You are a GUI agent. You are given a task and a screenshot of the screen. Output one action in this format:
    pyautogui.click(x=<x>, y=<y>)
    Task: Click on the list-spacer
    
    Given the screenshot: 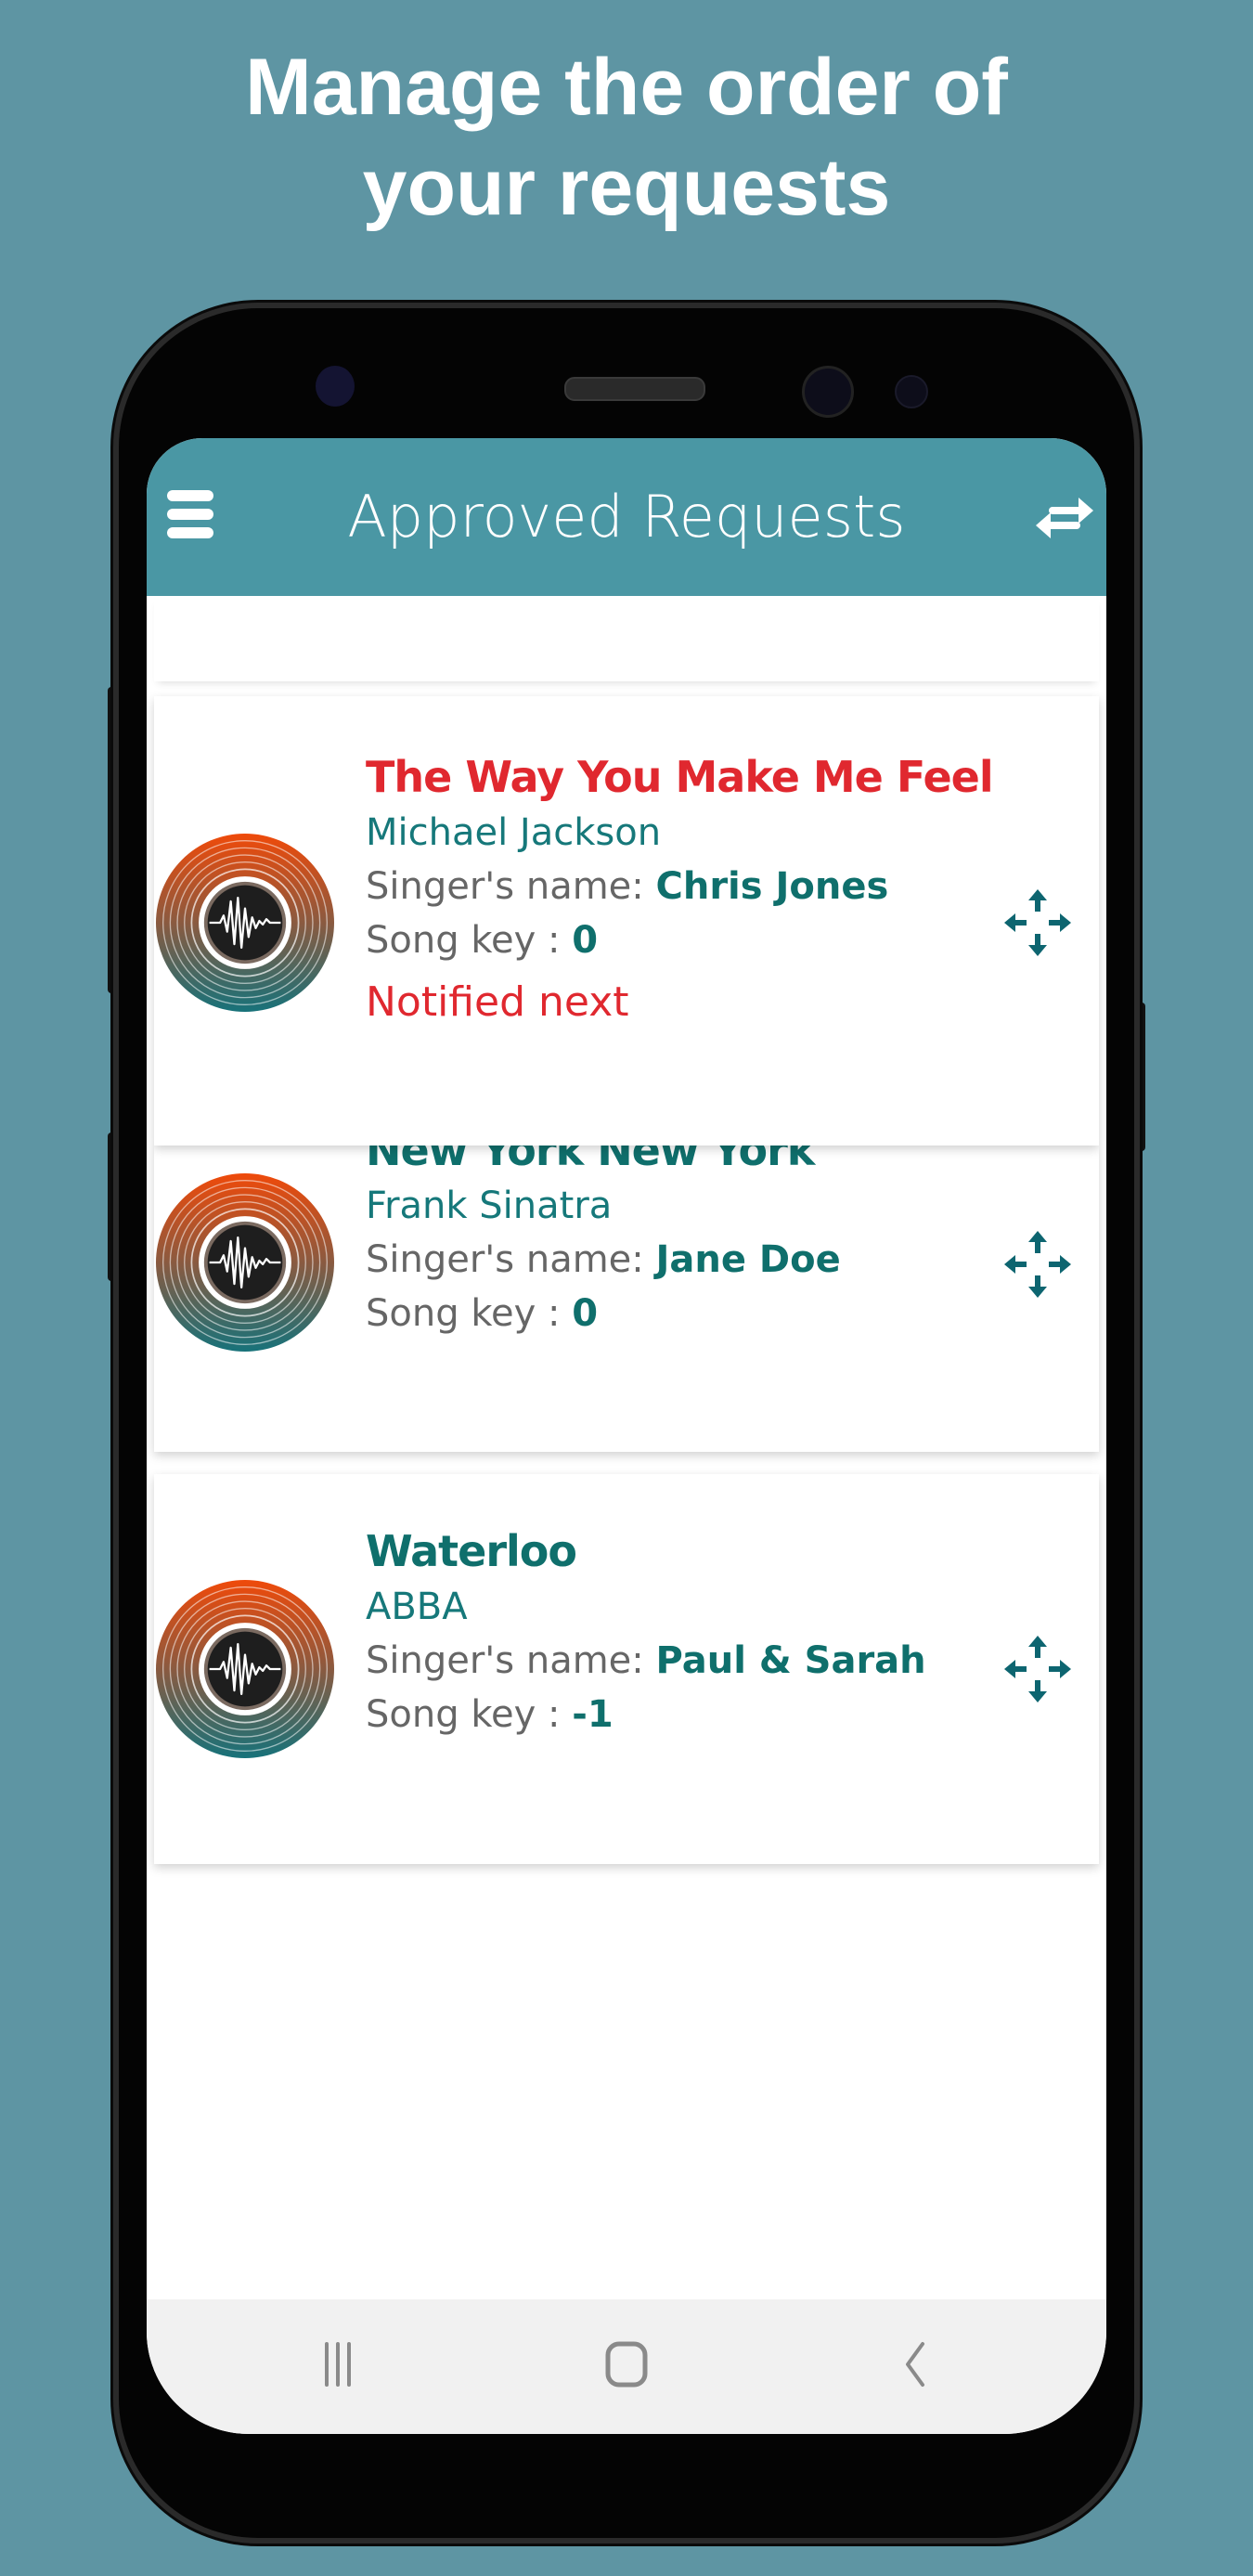 What is the action you would take?
    pyautogui.click(x=626, y=638)
    